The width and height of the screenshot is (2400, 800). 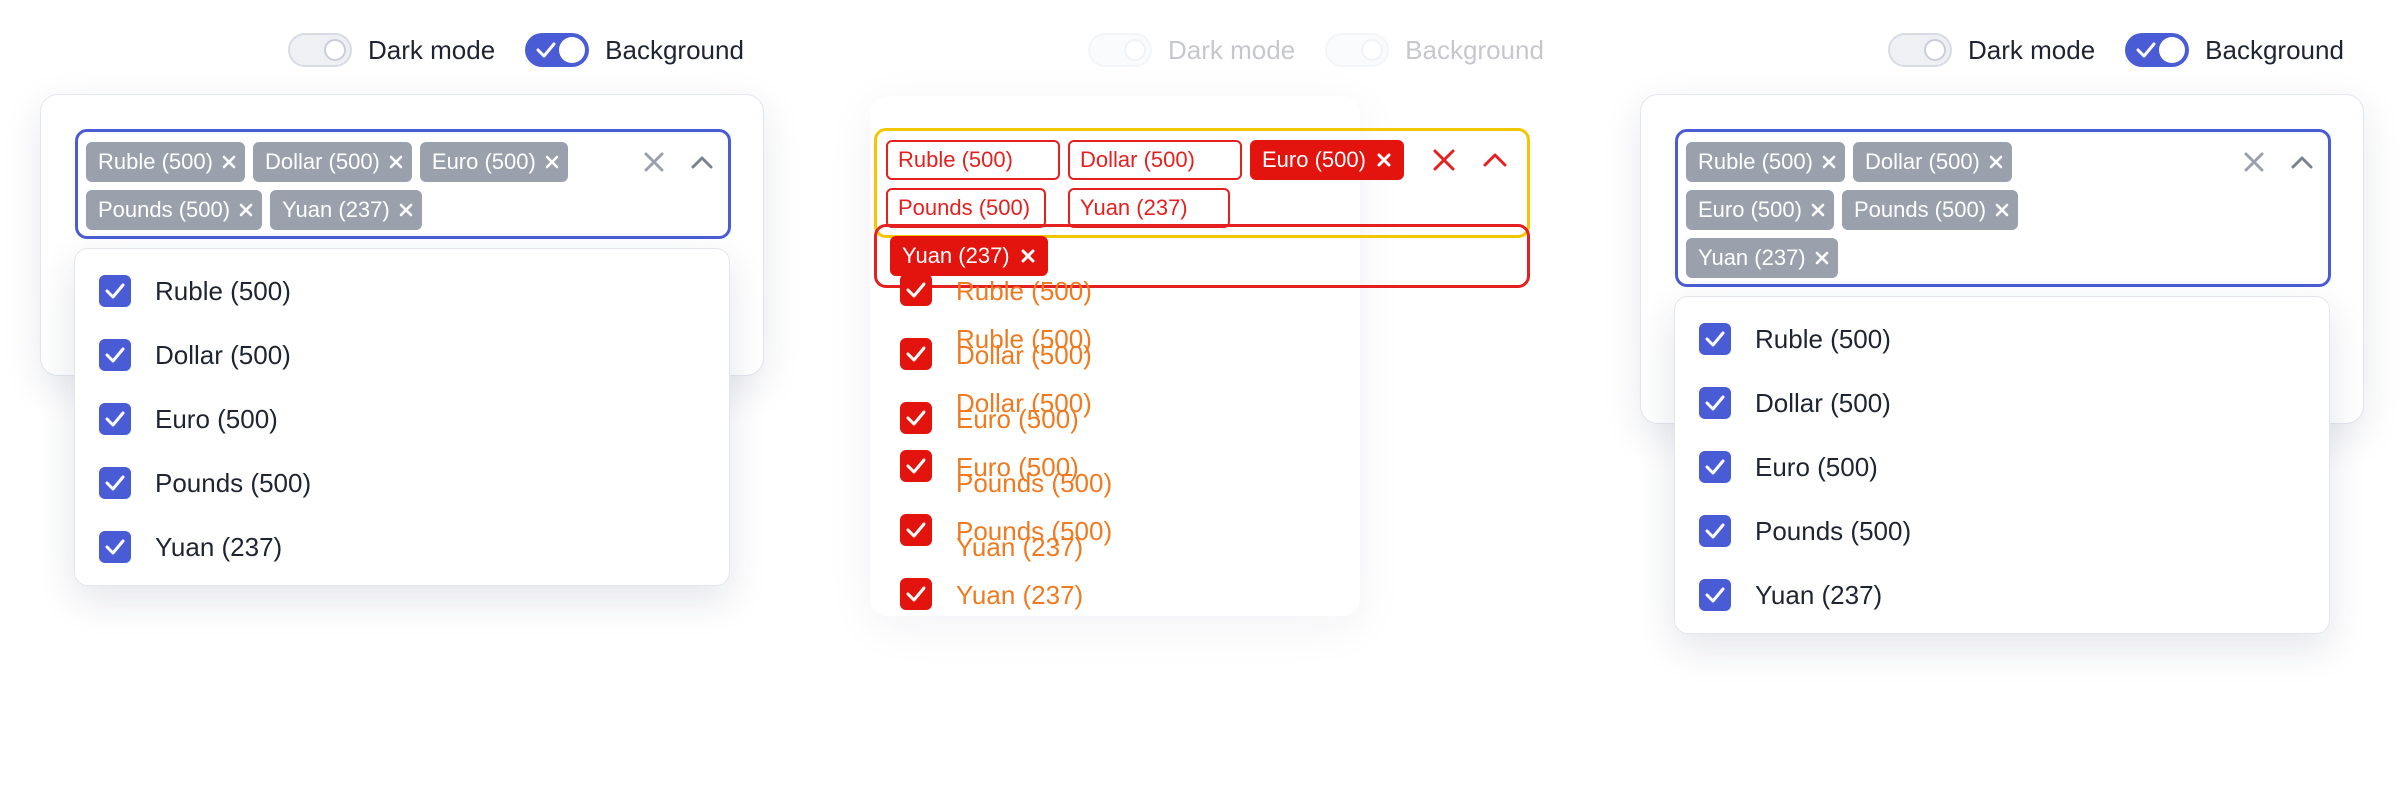 I want to click on controls-bar: Dark mode Background, so click(x=1331, y=50).